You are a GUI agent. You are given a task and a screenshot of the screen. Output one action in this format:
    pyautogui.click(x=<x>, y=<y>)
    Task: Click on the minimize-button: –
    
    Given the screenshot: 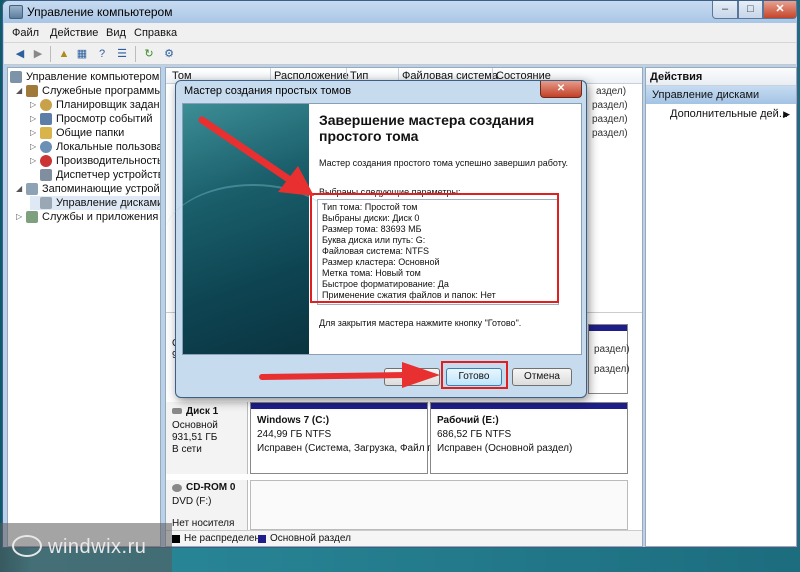 What is the action you would take?
    pyautogui.click(x=725, y=10)
    